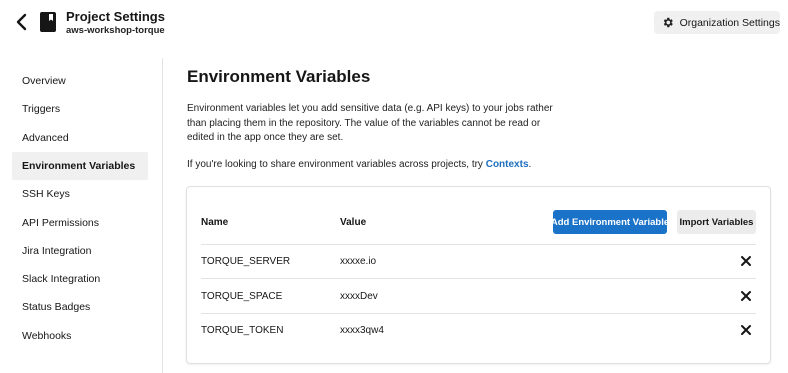 This screenshot has width=788, height=373. Describe the element at coordinates (729, 22) in the screenshot. I see `organization-settings-label: Organization Settings` at that location.